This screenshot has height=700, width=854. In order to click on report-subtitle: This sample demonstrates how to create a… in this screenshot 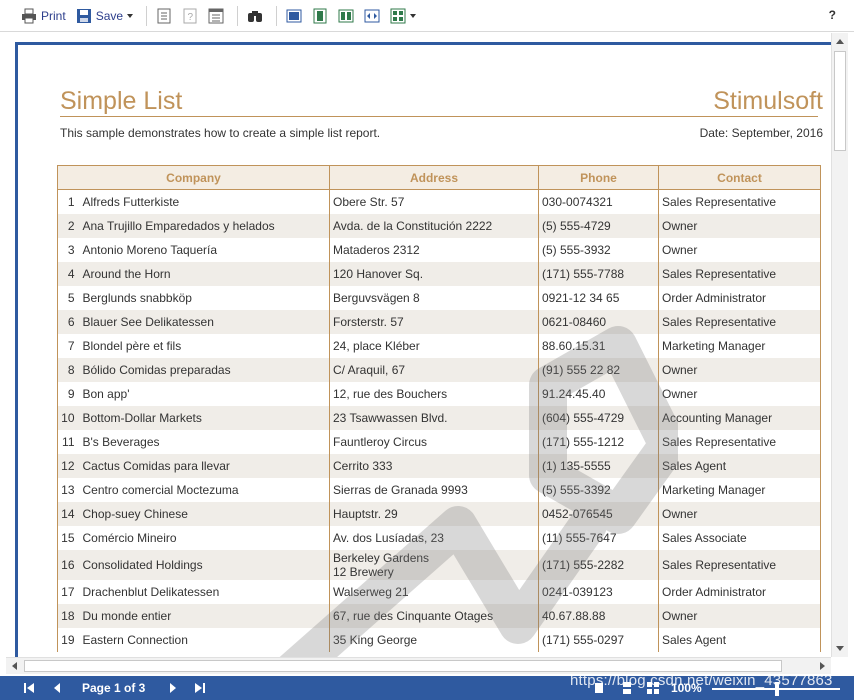, I will do `click(220, 133)`.